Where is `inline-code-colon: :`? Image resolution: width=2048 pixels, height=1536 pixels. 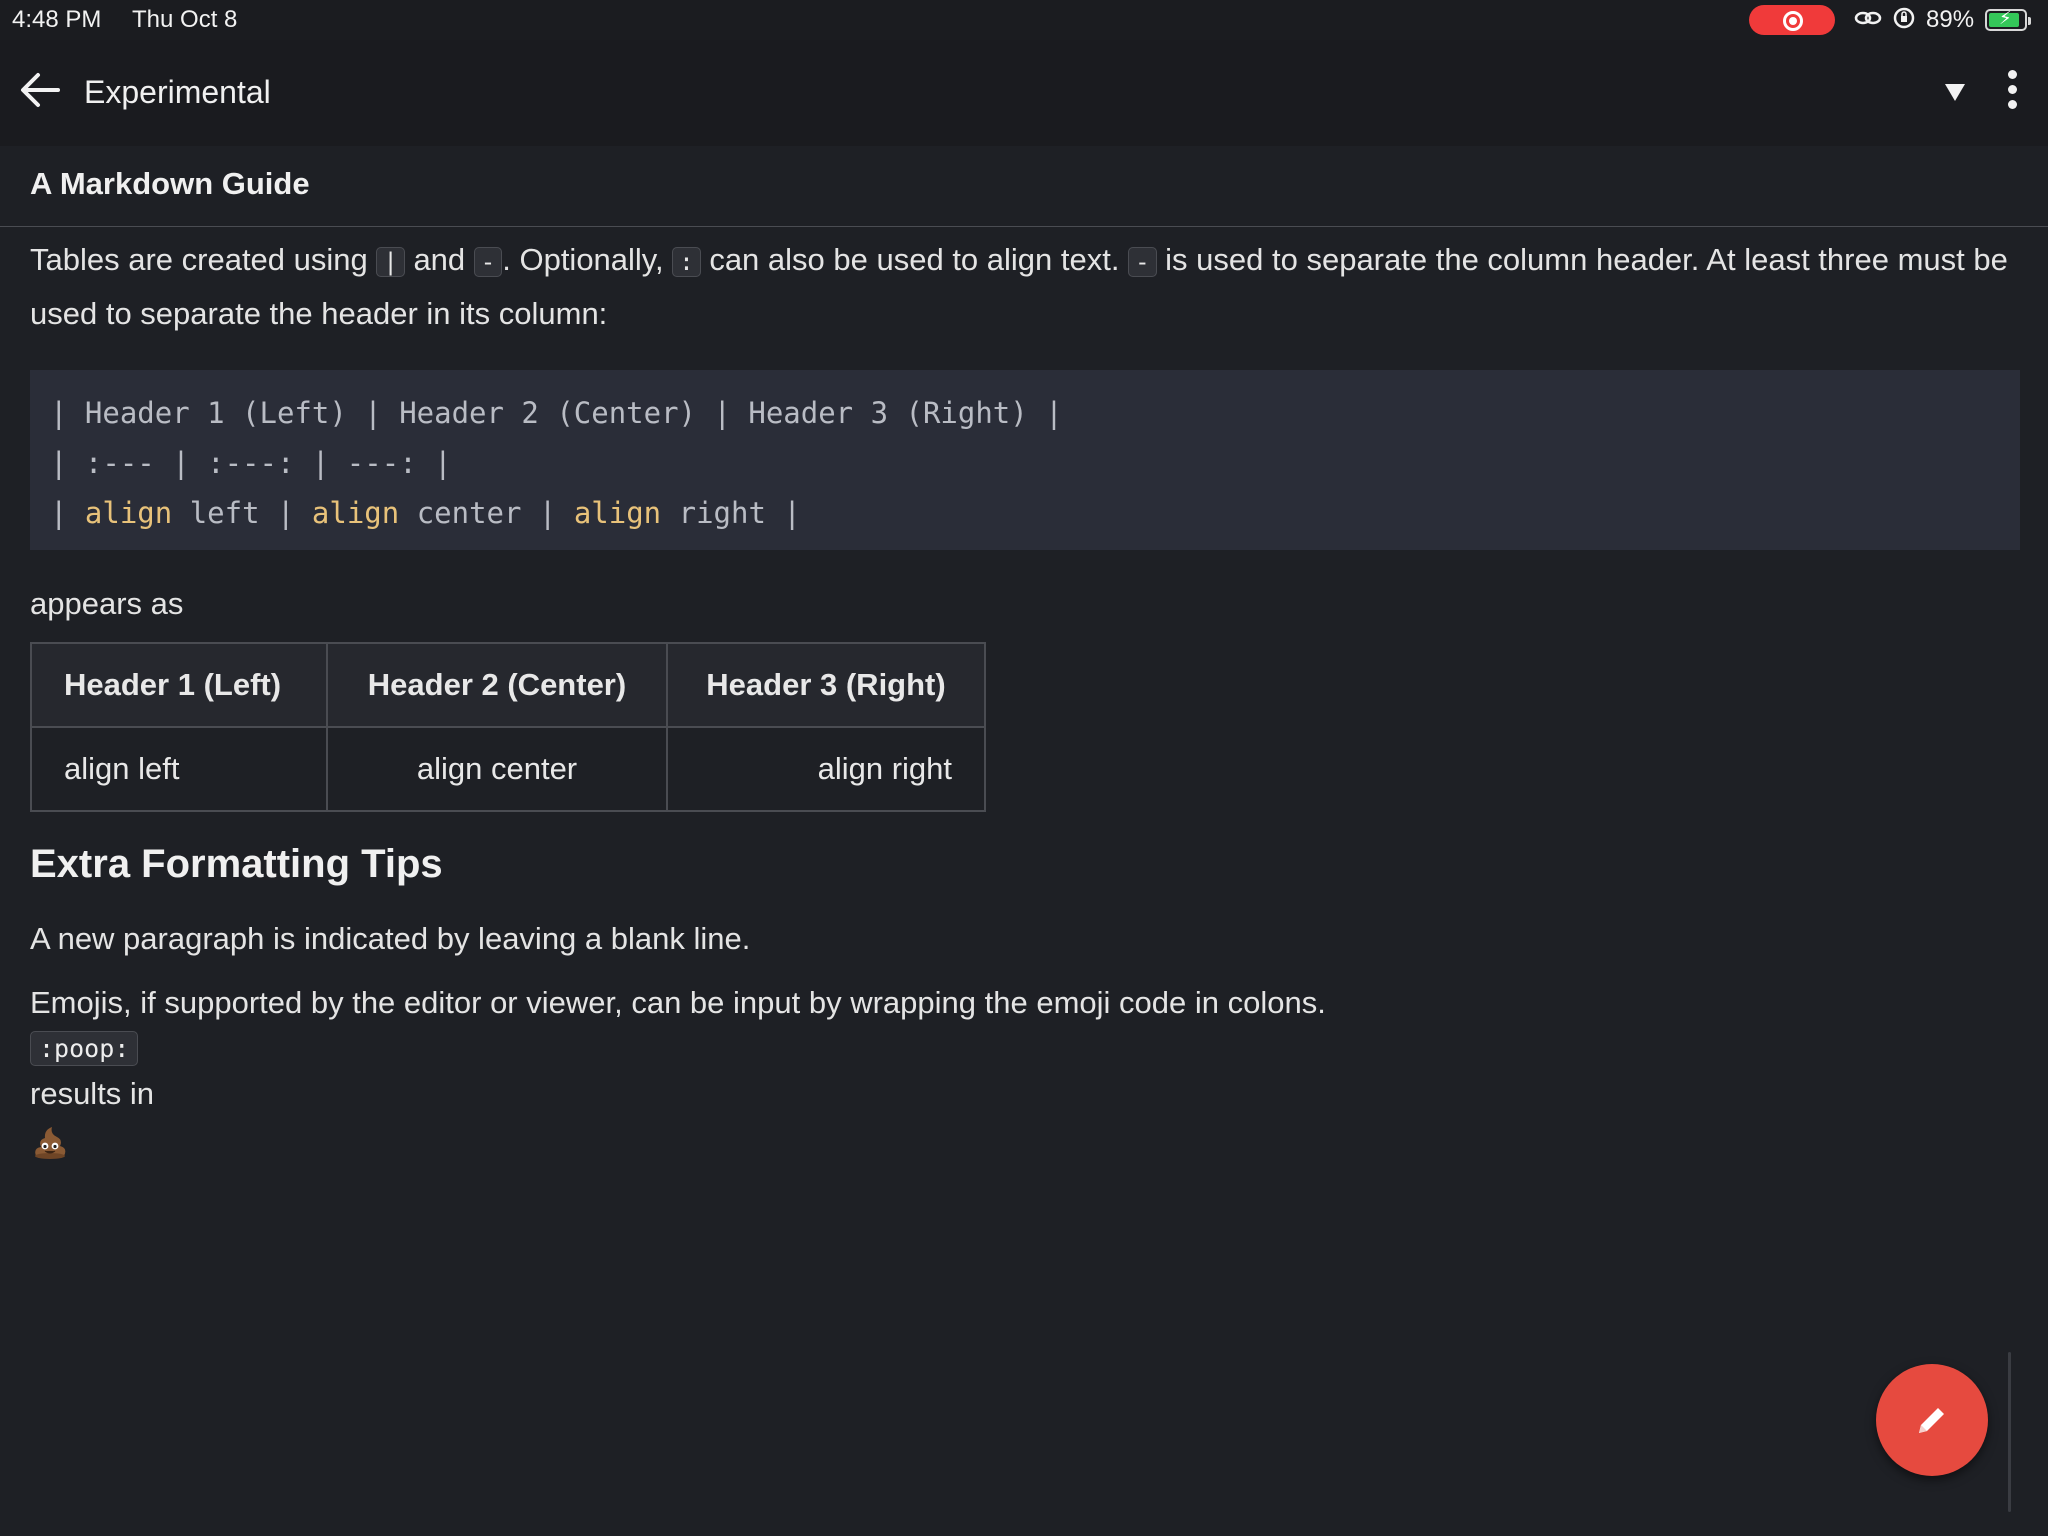 inline-code-colon: : is located at coordinates (686, 262).